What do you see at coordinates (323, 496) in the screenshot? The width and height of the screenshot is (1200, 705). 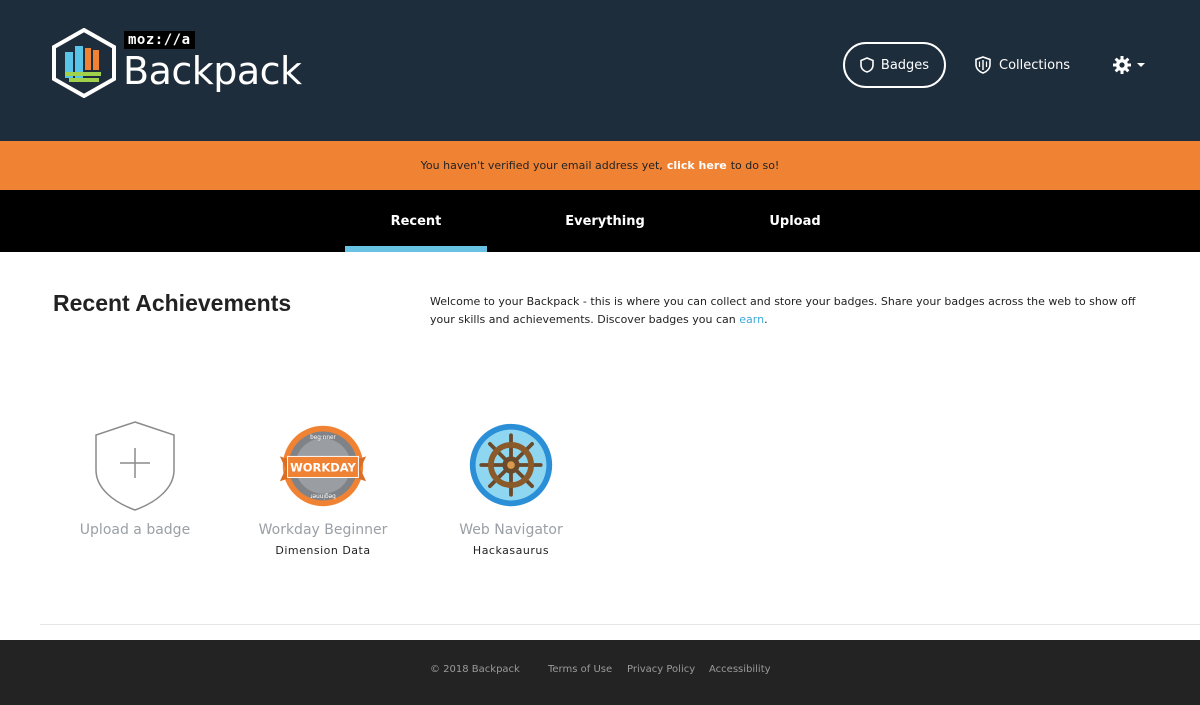 I see `badge-arc-bottom-text: beginner` at bounding box center [323, 496].